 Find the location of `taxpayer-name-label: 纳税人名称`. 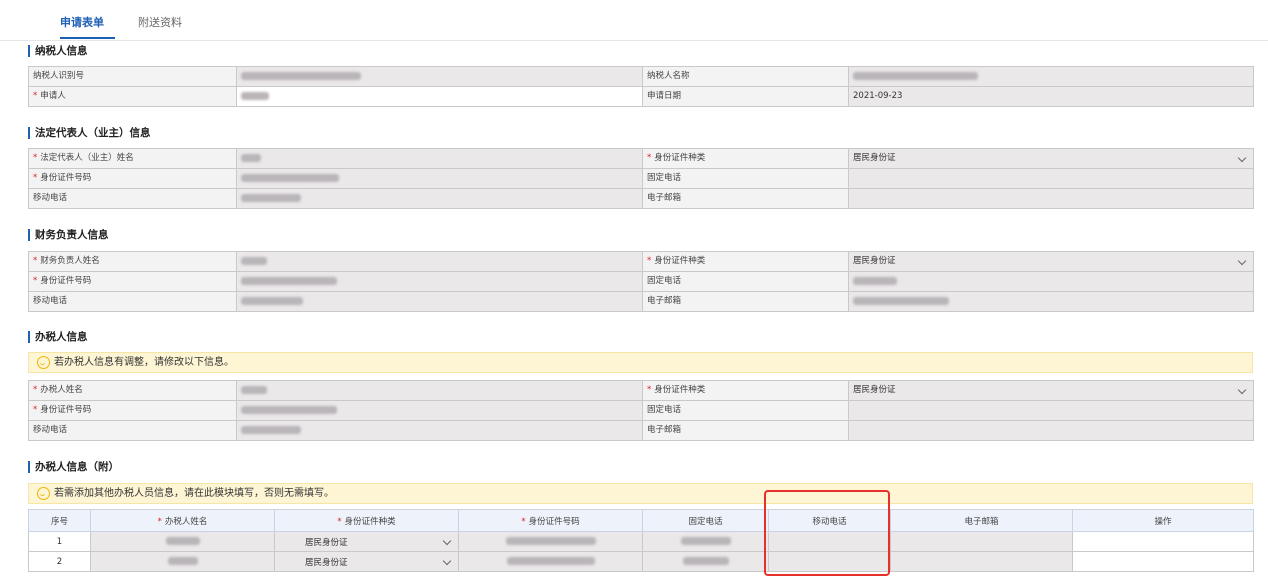

taxpayer-name-label: 纳税人名称 is located at coordinates (745, 76).